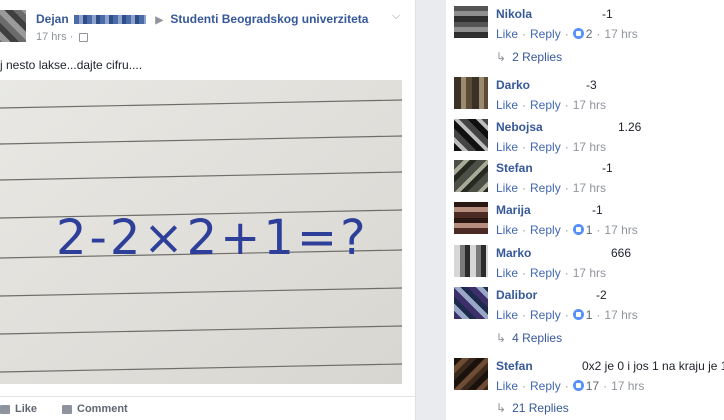 The width and height of the screenshot is (724, 420). Describe the element at coordinates (601, 295) in the screenshot. I see `comment-text: -2` at that location.